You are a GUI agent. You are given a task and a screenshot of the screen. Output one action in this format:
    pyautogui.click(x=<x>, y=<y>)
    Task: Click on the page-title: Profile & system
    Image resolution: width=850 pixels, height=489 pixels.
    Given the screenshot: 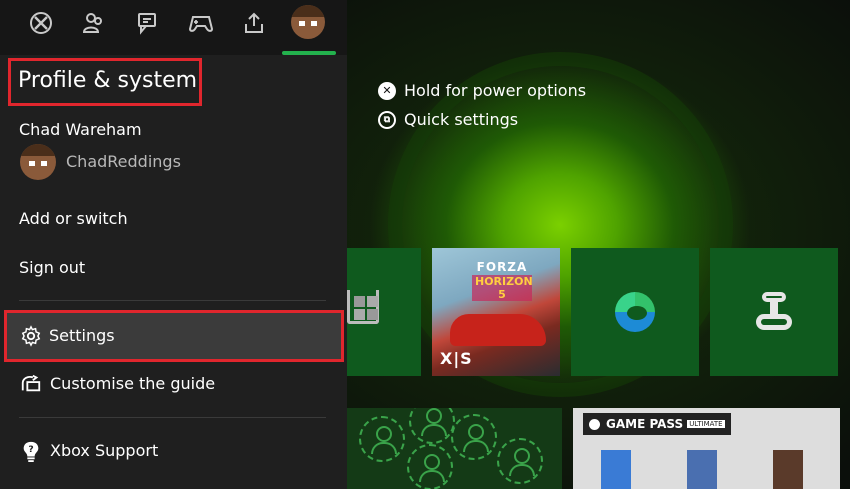 What is the action you would take?
    pyautogui.click(x=108, y=80)
    